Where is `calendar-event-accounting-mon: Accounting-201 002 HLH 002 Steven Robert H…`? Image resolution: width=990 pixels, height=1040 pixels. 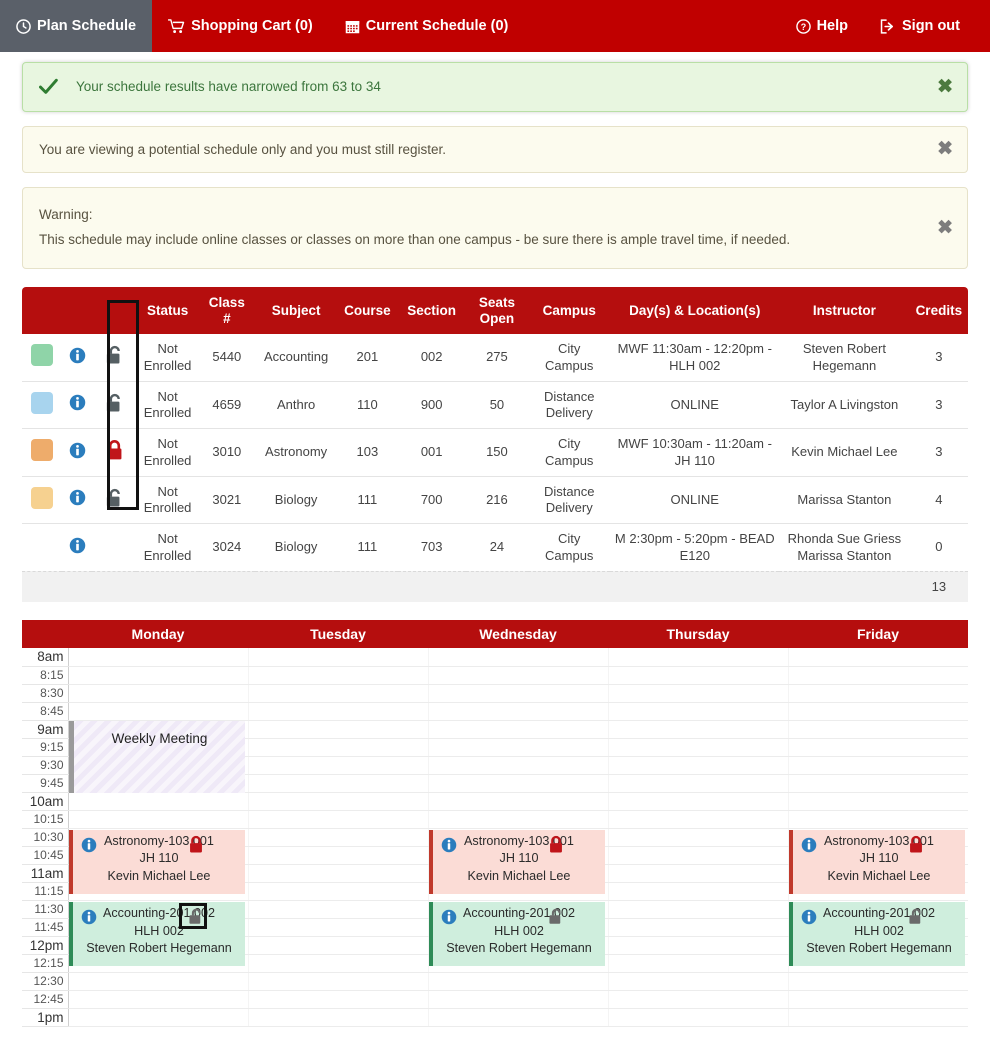 calendar-event-accounting-mon: Accounting-201 002 HLH 002 Steven Robert H… is located at coordinates (157, 933).